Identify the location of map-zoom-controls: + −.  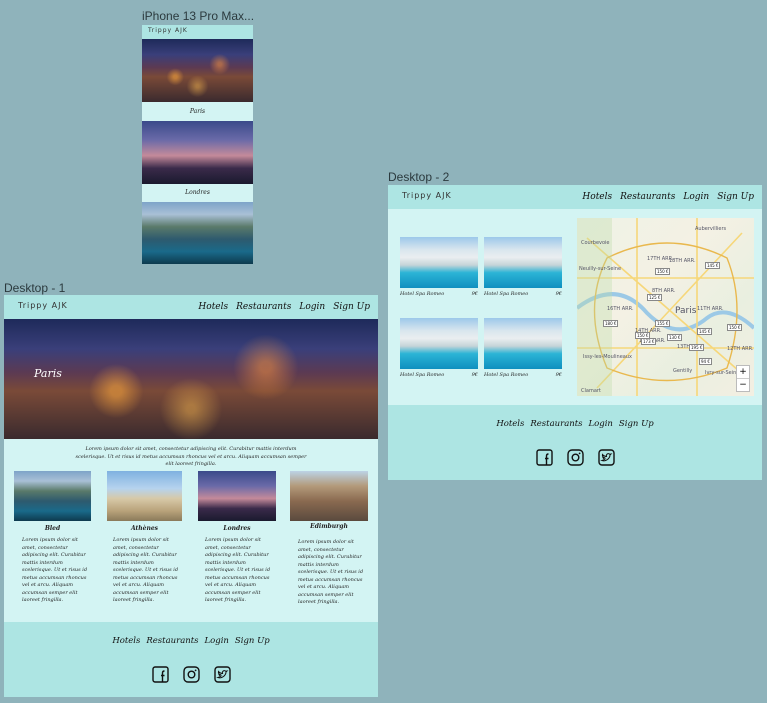
(743, 378).